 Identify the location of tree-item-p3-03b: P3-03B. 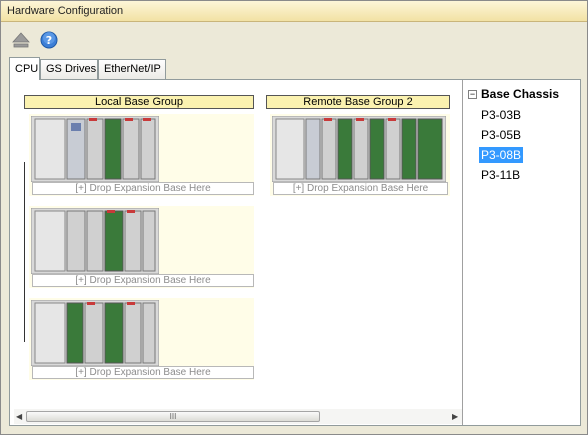
(501, 115).